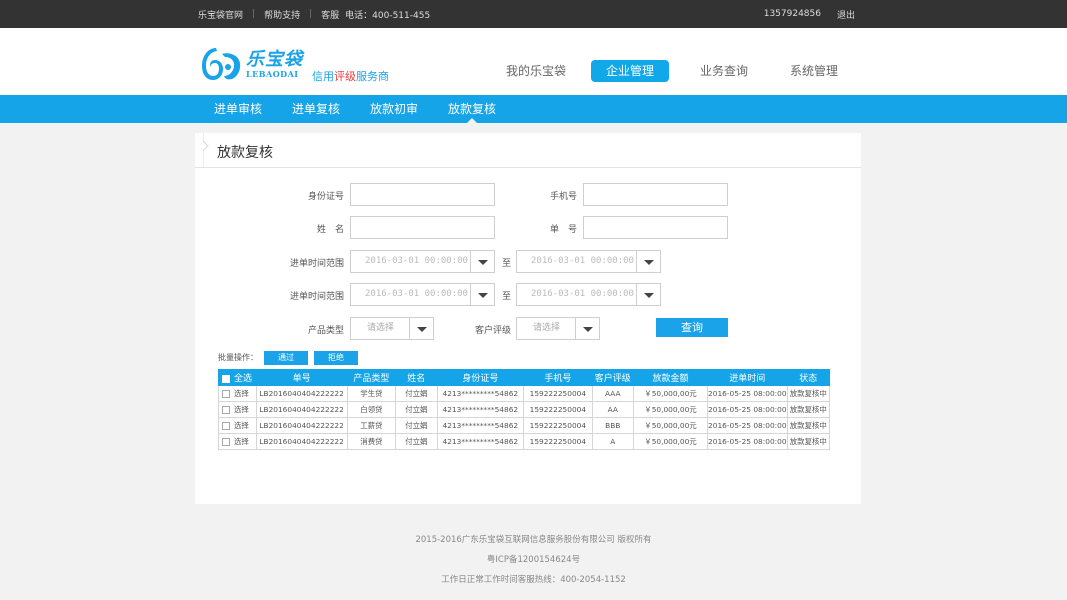 This screenshot has width=1067, height=600. Describe the element at coordinates (612, 409) in the screenshot. I see `table-cell: AA` at that location.